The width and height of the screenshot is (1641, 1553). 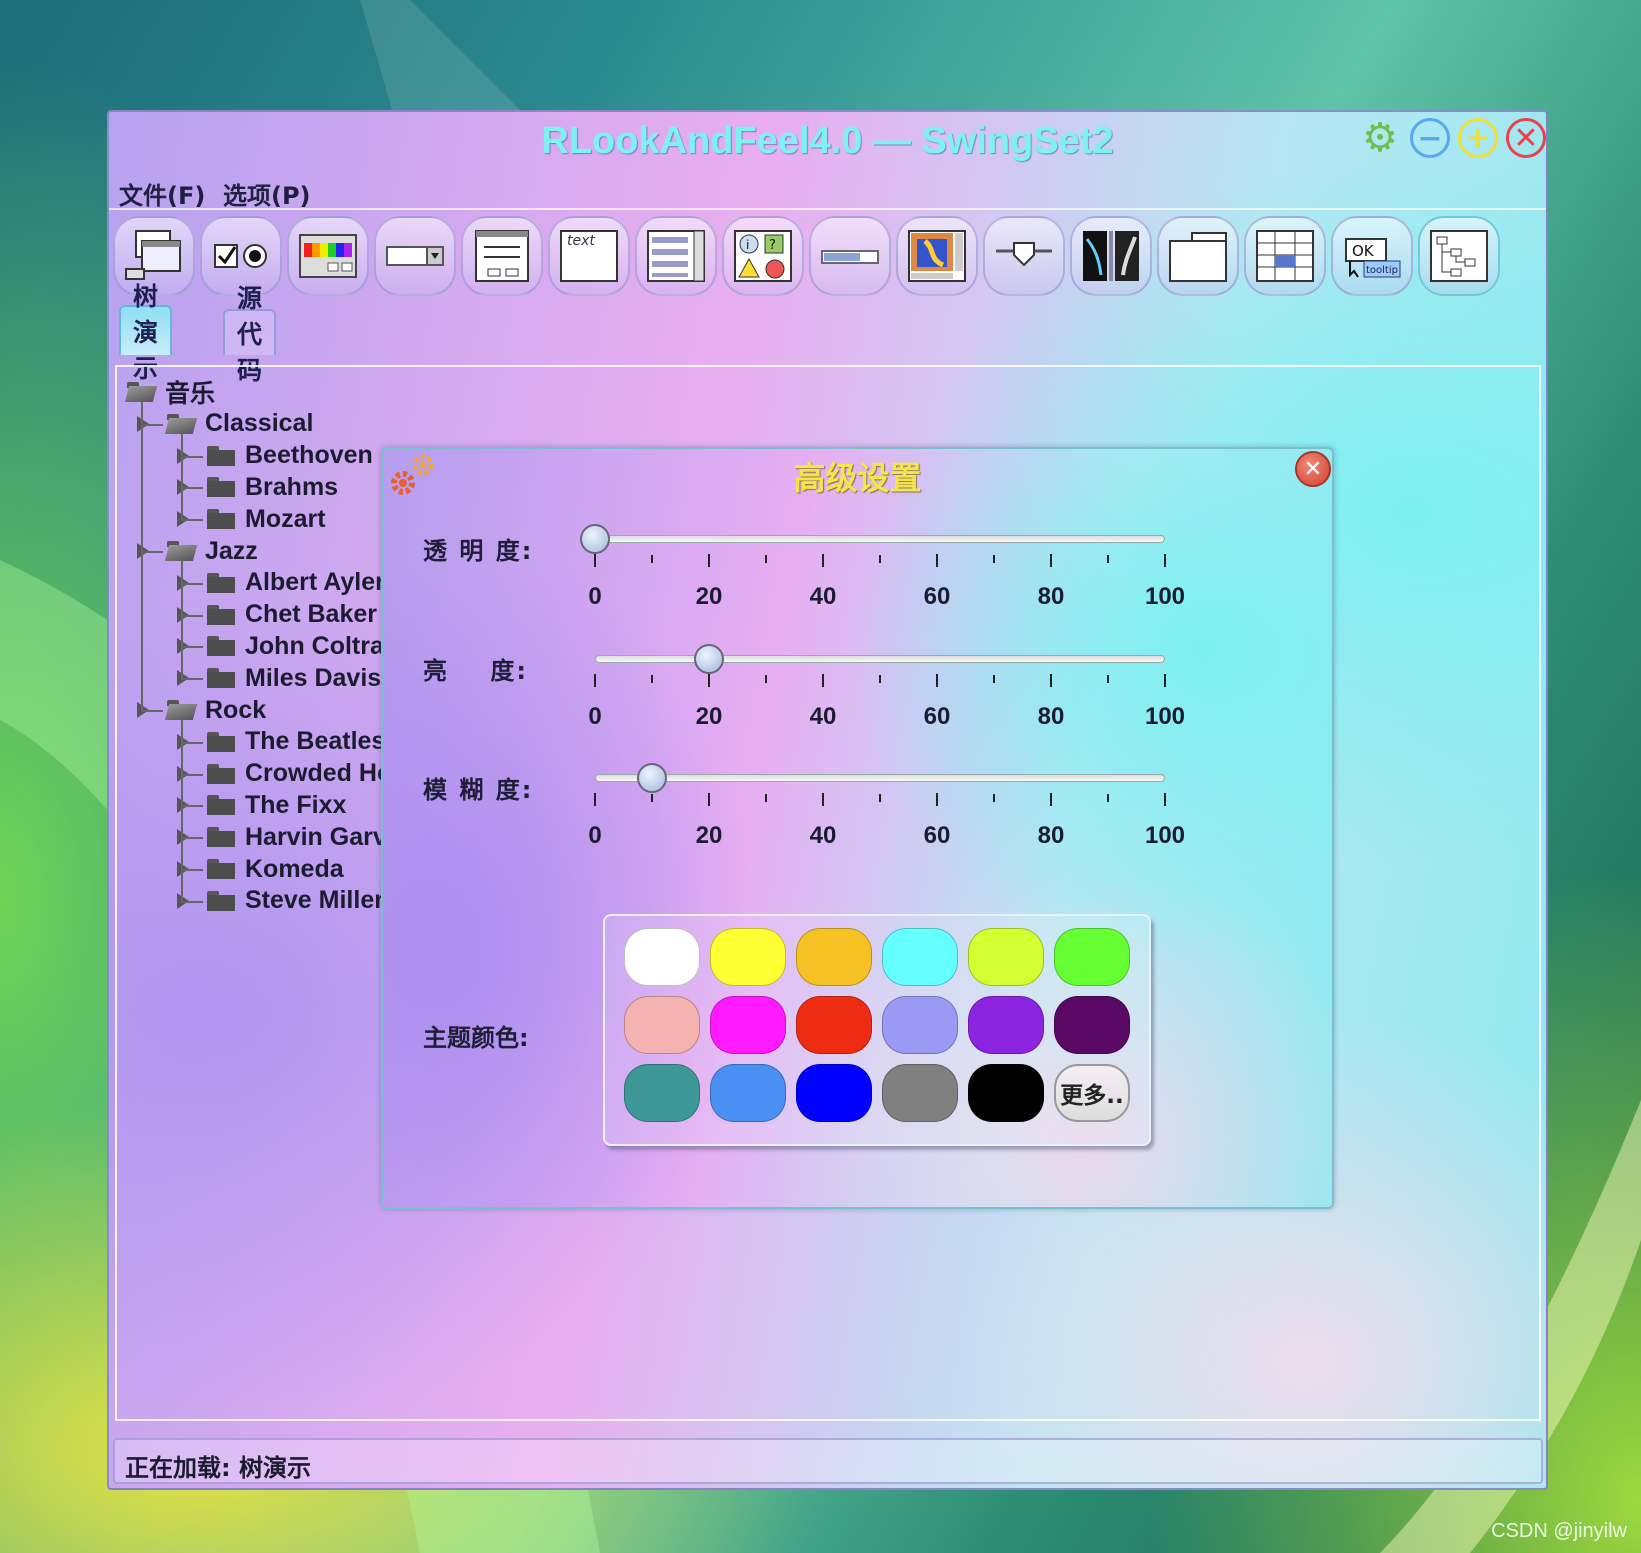 I want to click on tab-tree-demo: 树演示, so click(x=146, y=332).